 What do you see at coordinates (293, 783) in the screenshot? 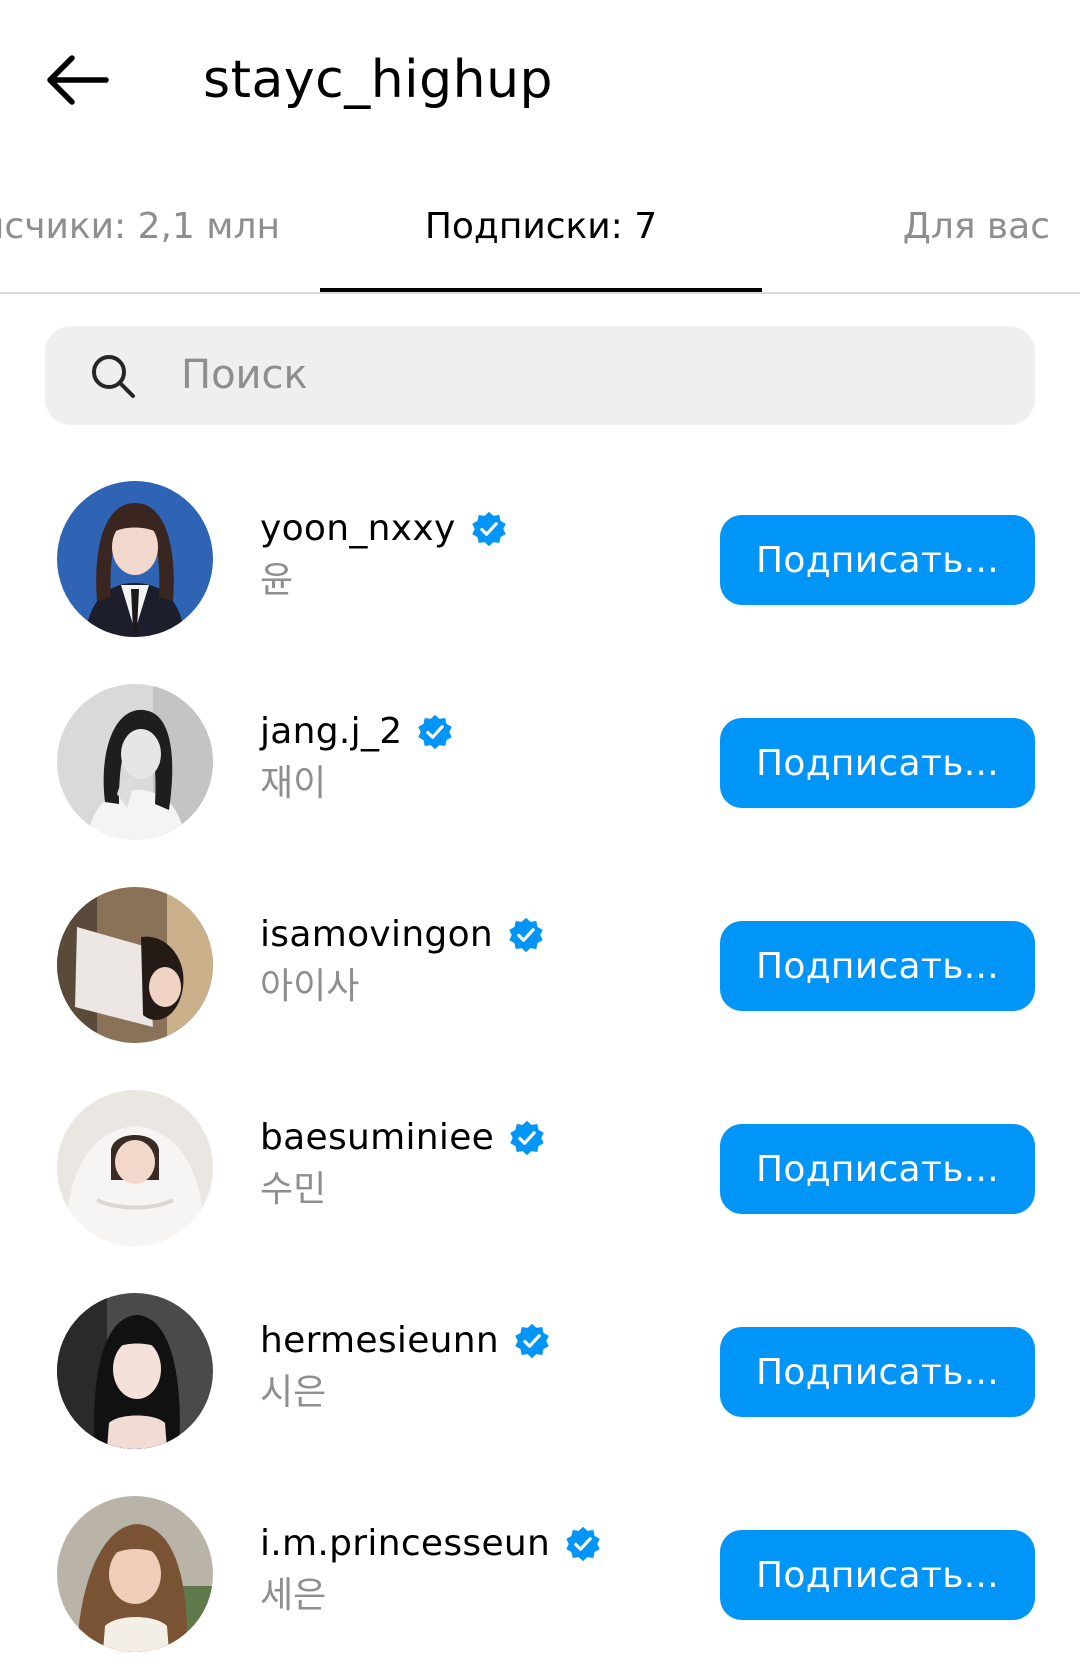
I see `full-name: 재이` at bounding box center [293, 783].